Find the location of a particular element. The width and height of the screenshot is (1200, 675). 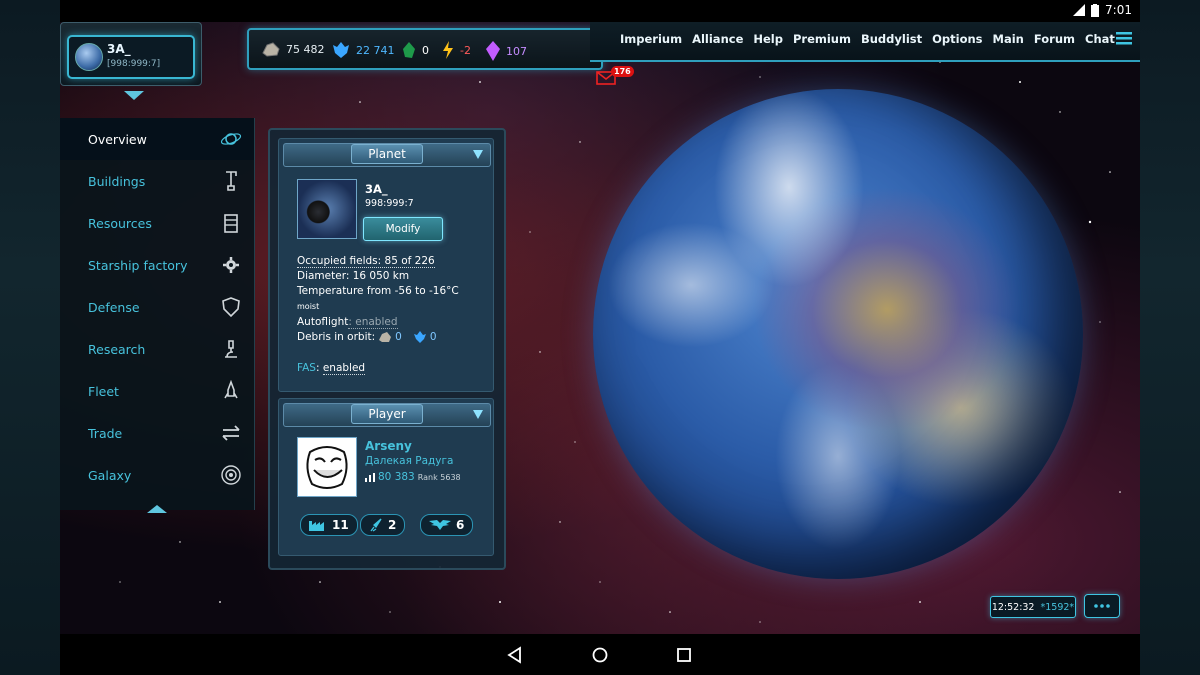

sidebar-item-trade: Trade is located at coordinates (157, 433).